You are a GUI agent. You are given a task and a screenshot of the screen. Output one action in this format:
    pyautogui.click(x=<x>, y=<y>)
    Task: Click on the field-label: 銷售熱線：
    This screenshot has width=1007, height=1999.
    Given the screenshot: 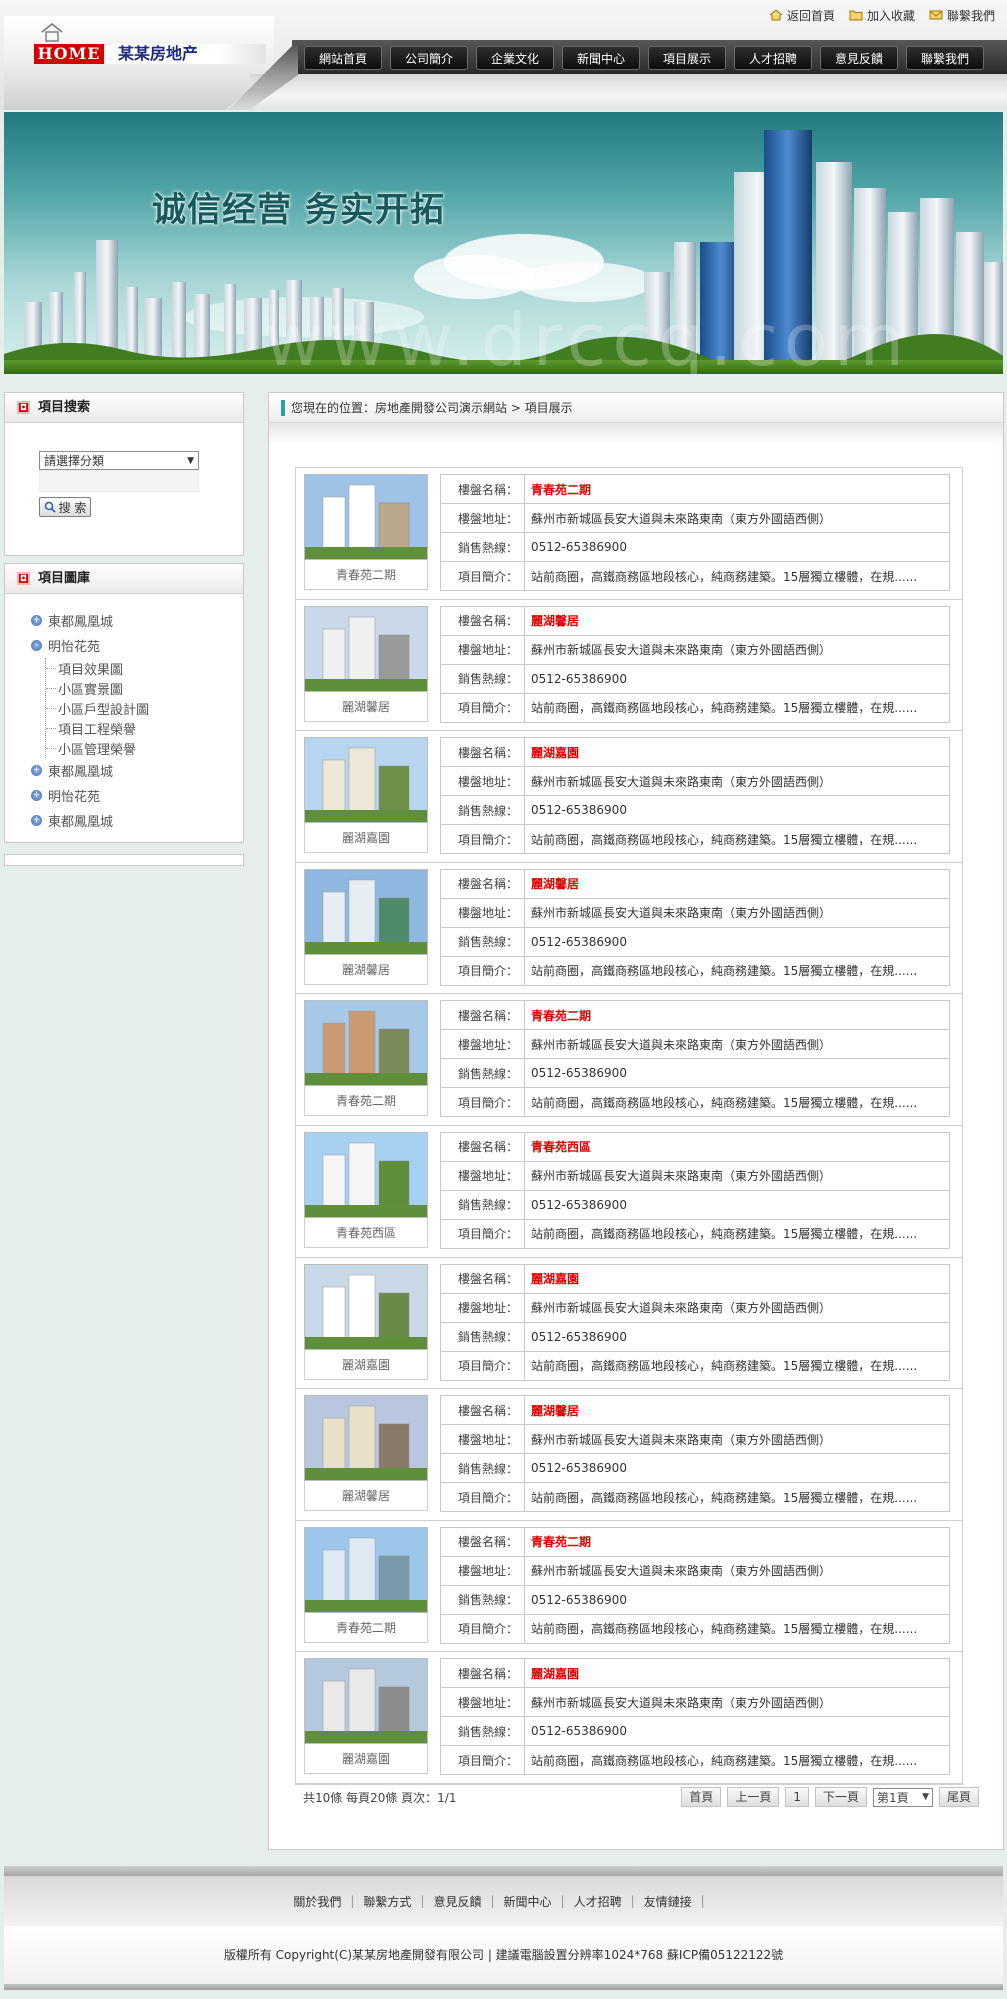 What is the action you would take?
    pyautogui.click(x=482, y=941)
    